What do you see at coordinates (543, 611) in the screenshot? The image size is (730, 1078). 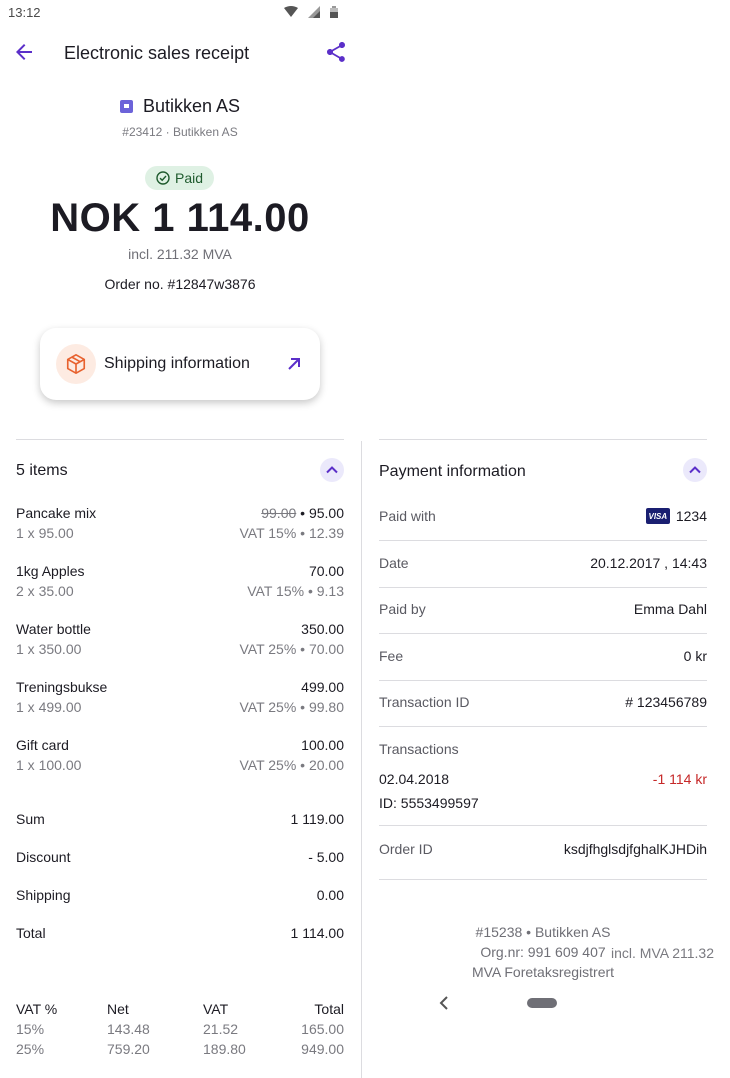 I see `paid-by-row: Paid by Emma Dahl` at bounding box center [543, 611].